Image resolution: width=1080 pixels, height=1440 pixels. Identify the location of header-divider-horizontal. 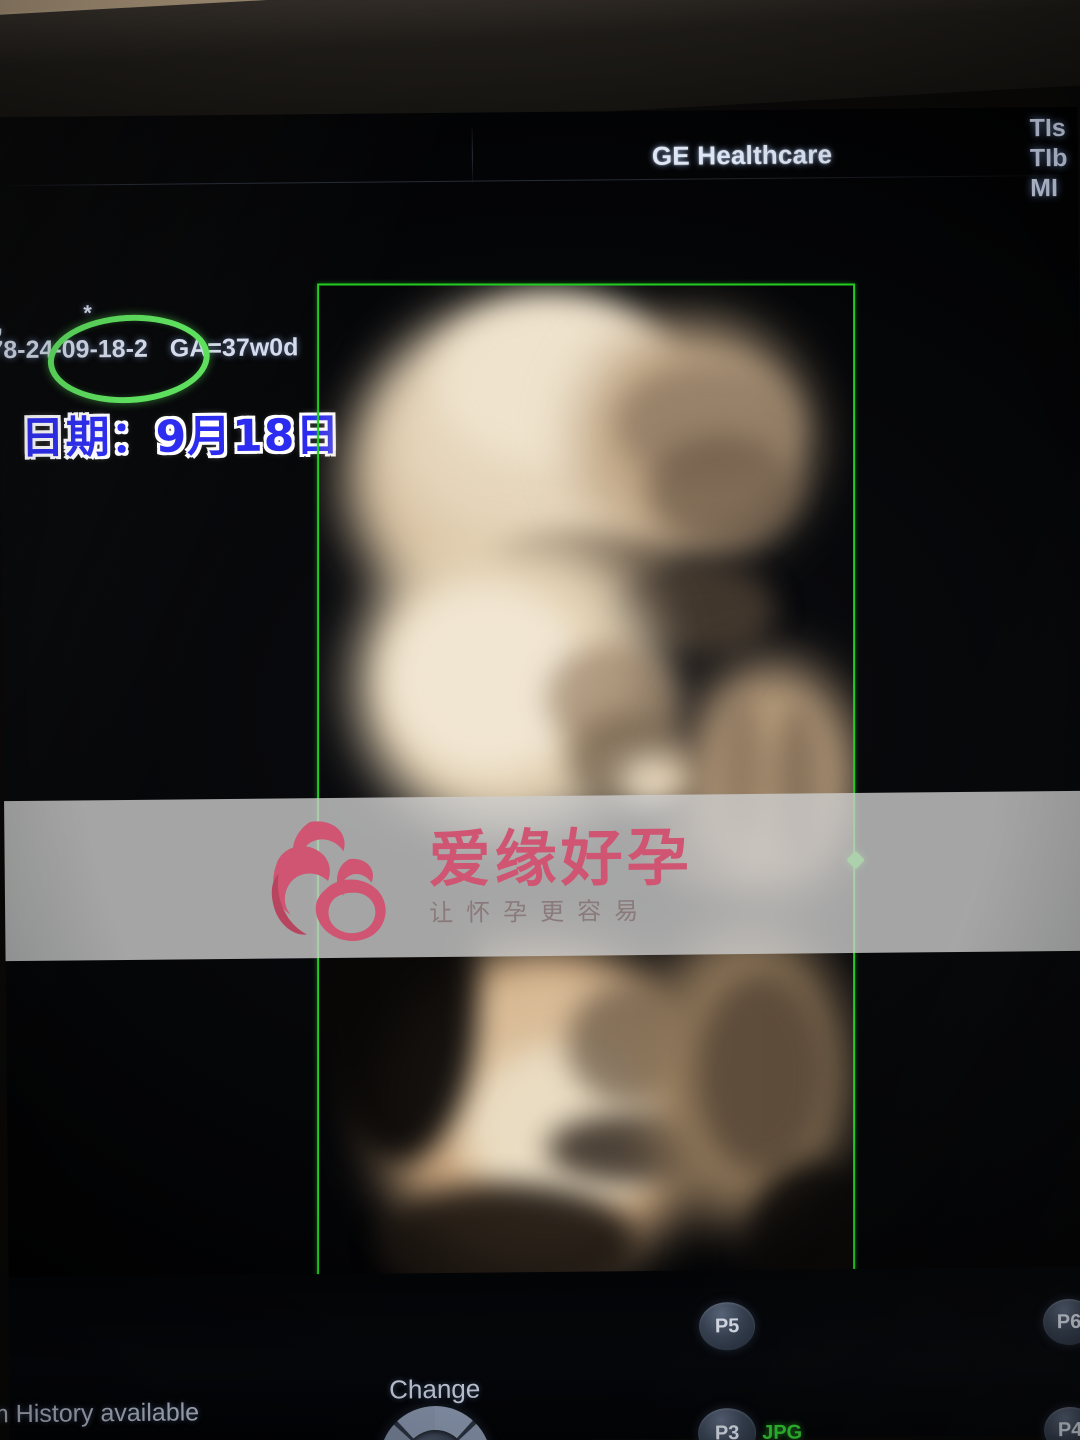
(539, 180).